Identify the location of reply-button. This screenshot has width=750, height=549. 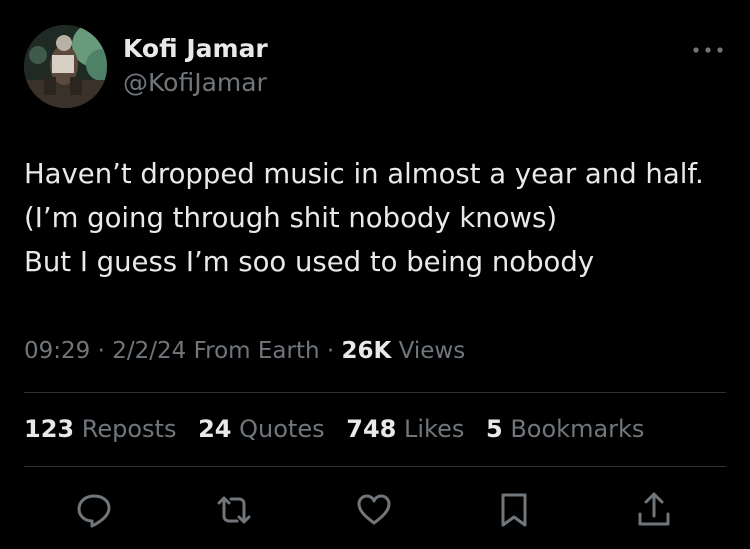
(94, 510).